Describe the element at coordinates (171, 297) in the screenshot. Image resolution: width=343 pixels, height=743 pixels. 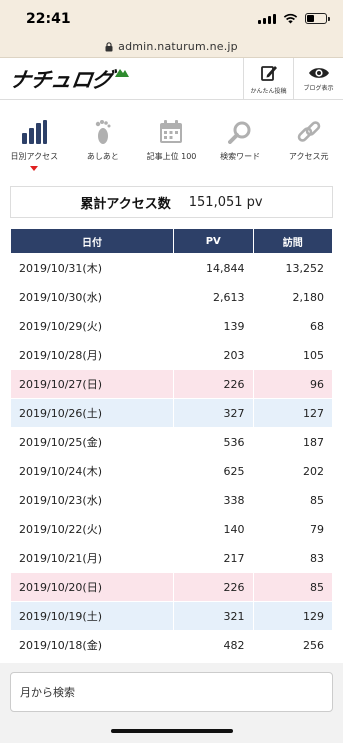
I see `table-row: 2019/10/30(水) 2,613 2,180` at that location.